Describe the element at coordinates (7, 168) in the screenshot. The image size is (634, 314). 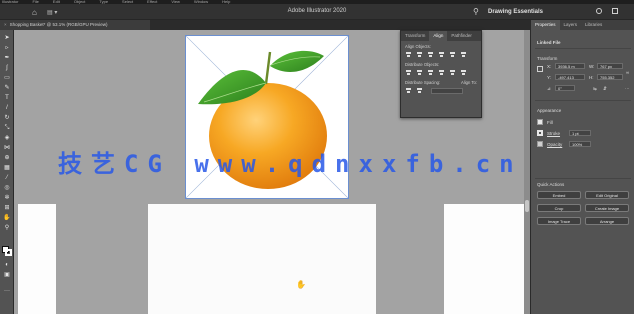
I see `gradient-tool-icon: ▦` at that location.